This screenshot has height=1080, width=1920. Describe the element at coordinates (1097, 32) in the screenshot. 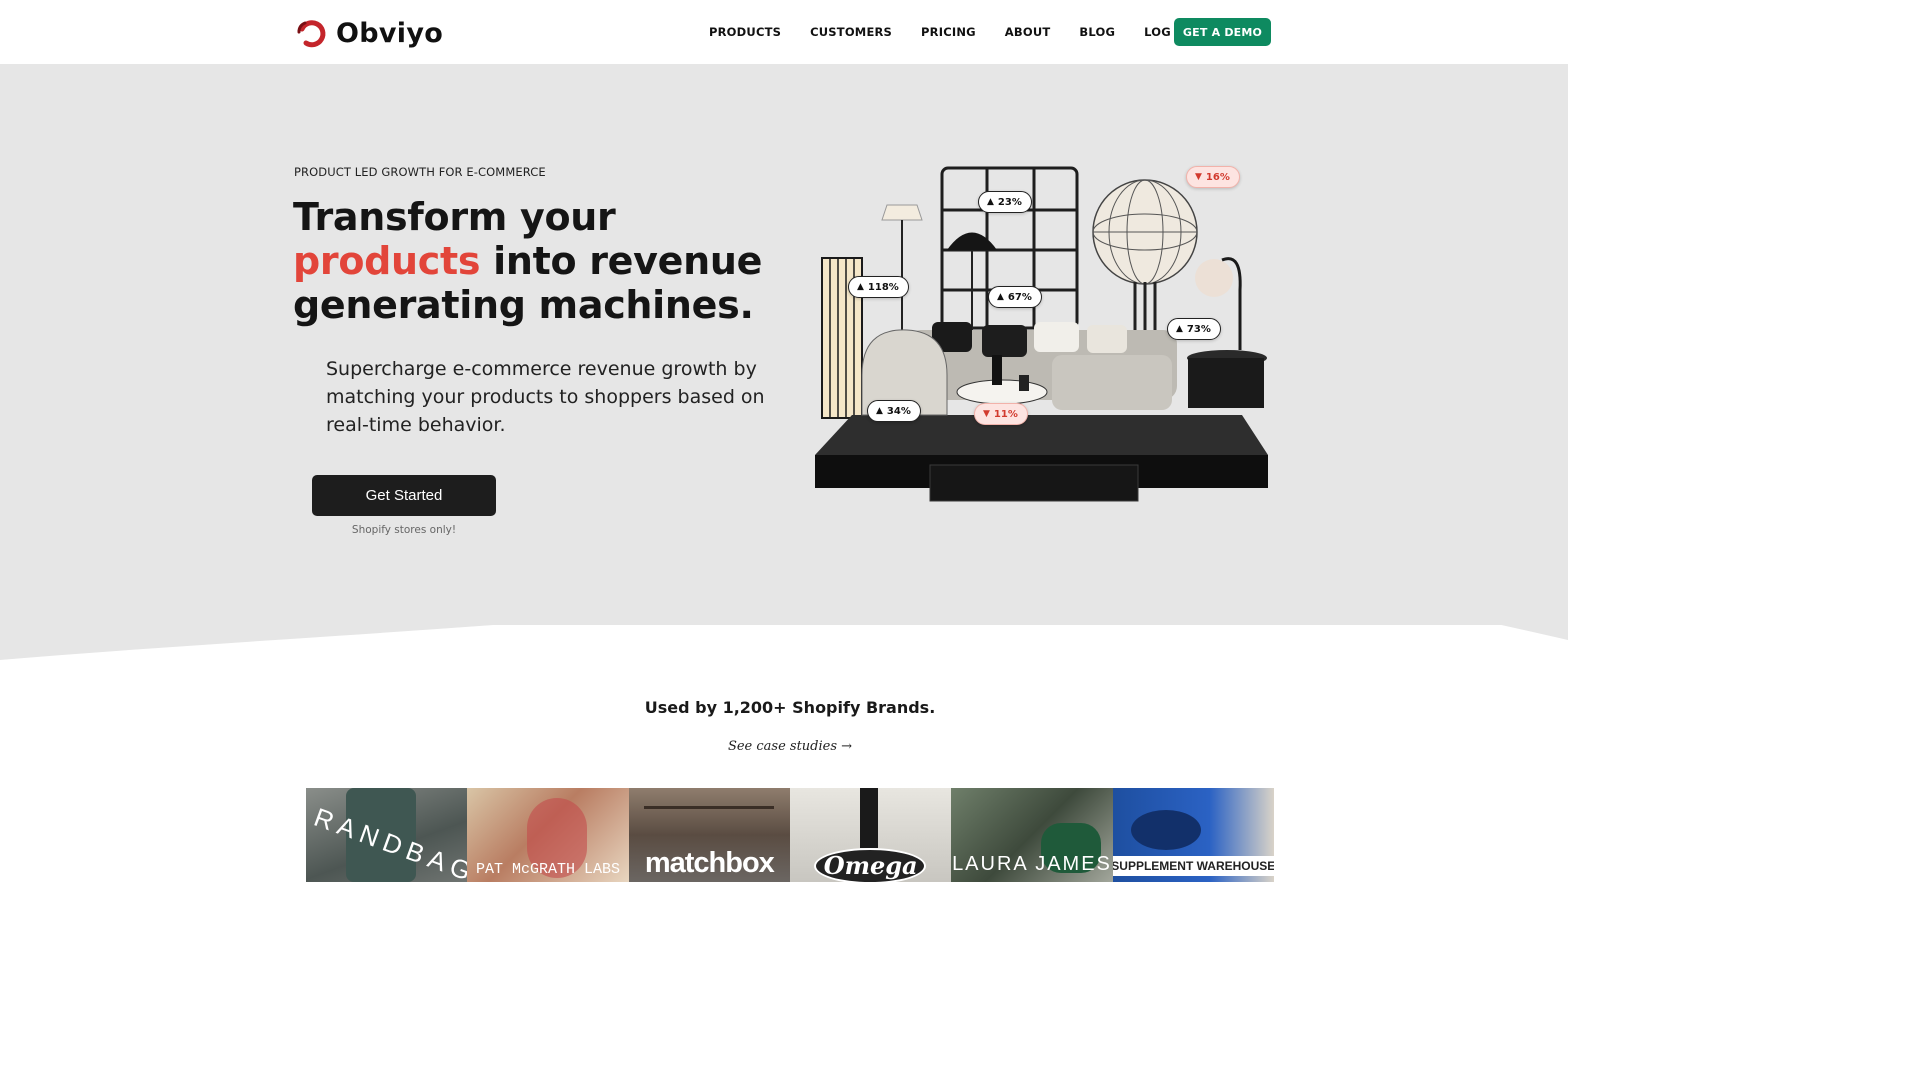

I see `nav-link-blog: BLOG` at that location.